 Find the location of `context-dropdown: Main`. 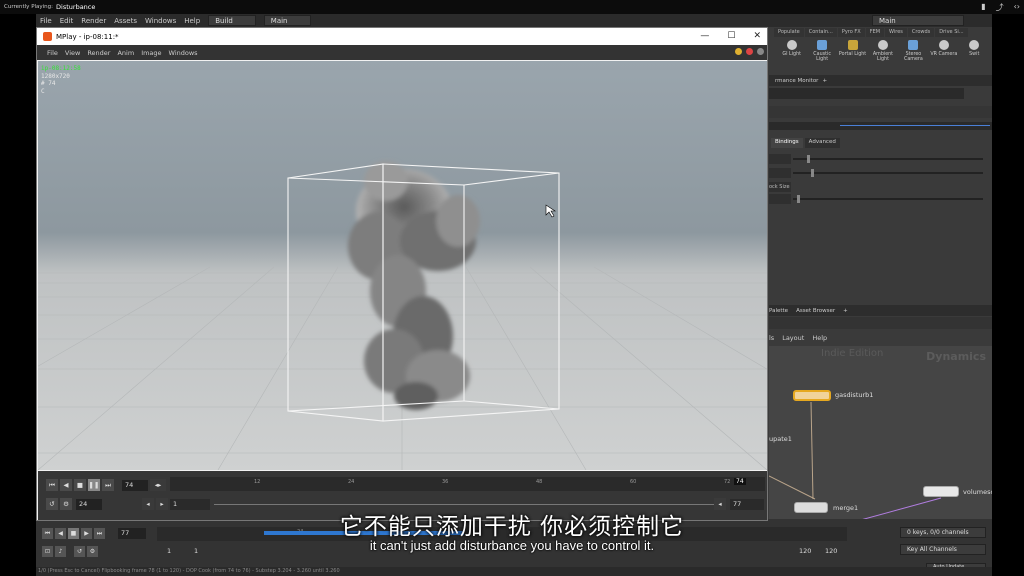

context-dropdown: Main is located at coordinates (287, 20).